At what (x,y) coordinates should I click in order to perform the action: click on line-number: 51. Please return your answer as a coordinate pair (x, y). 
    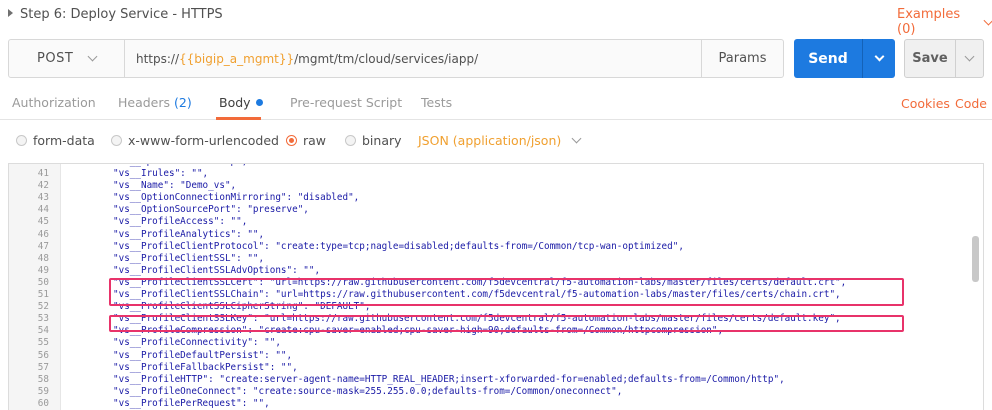
    Looking at the image, I should click on (43, 295).